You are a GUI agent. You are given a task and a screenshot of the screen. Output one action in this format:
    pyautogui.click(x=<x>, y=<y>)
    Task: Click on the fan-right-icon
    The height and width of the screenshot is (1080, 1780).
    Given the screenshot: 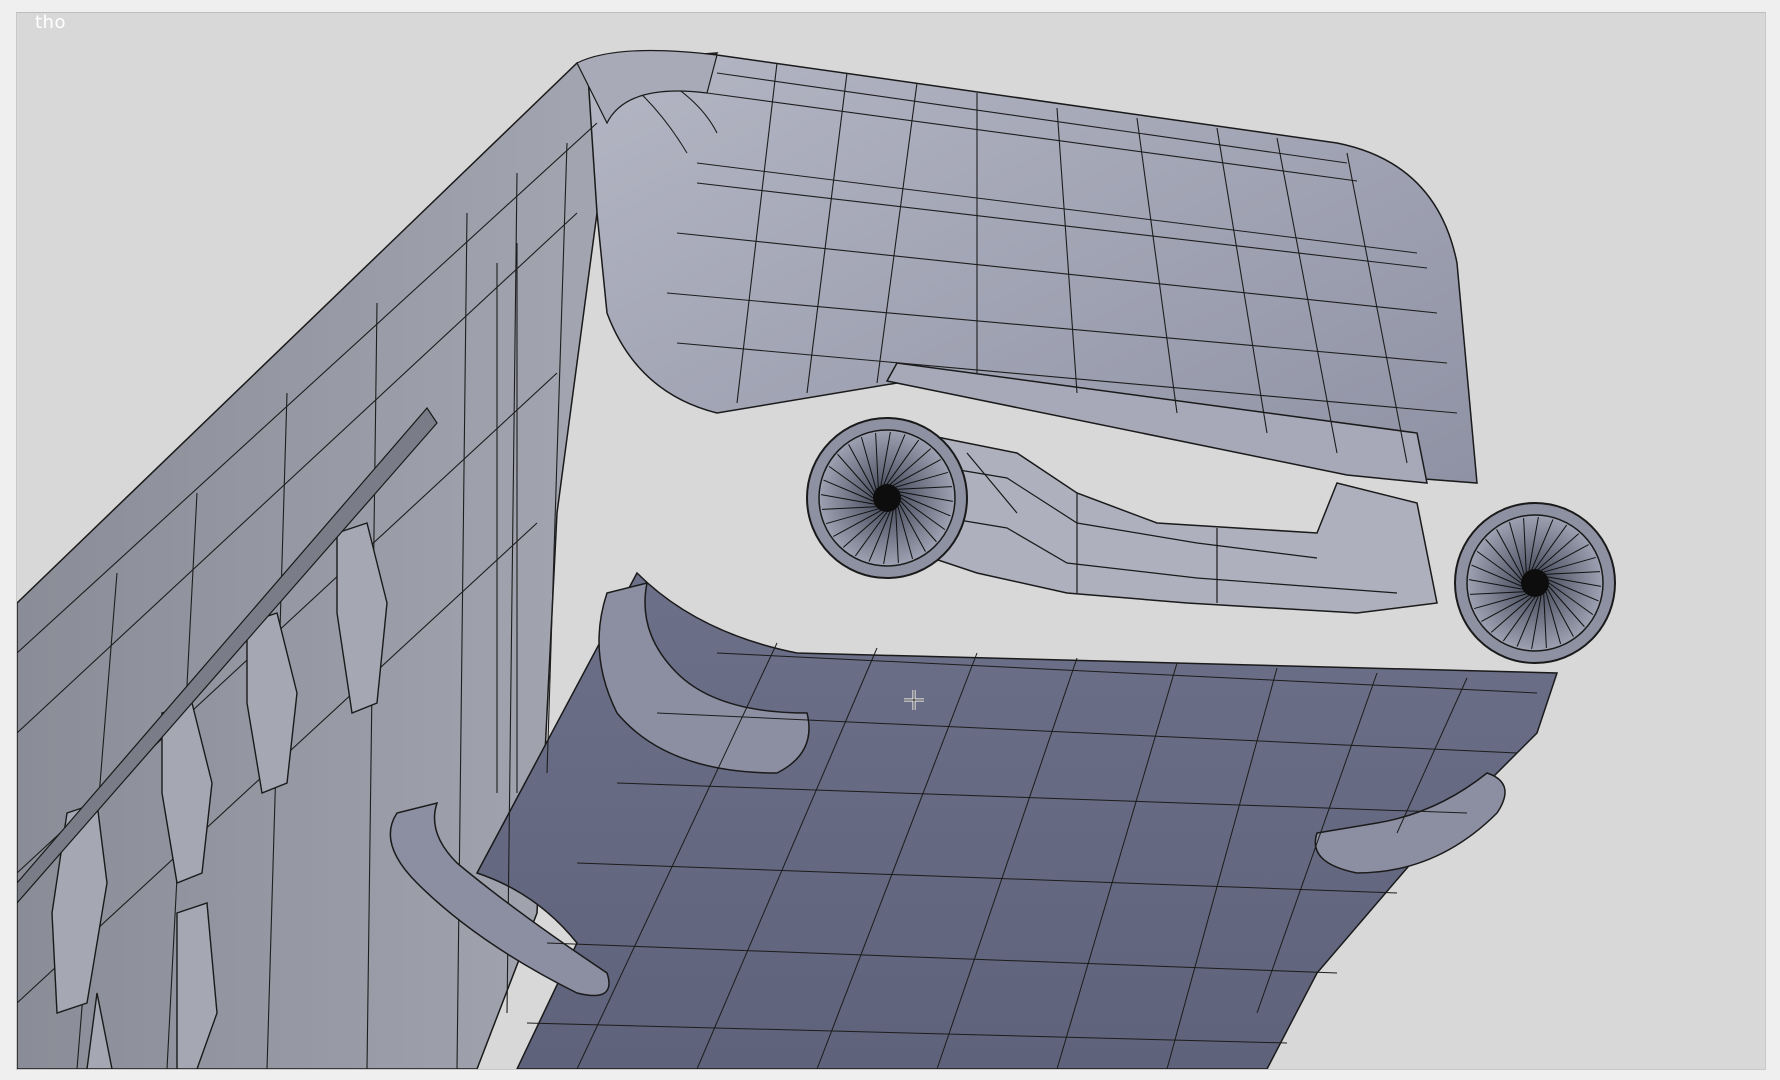 What is the action you would take?
    pyautogui.click(x=1535, y=583)
    